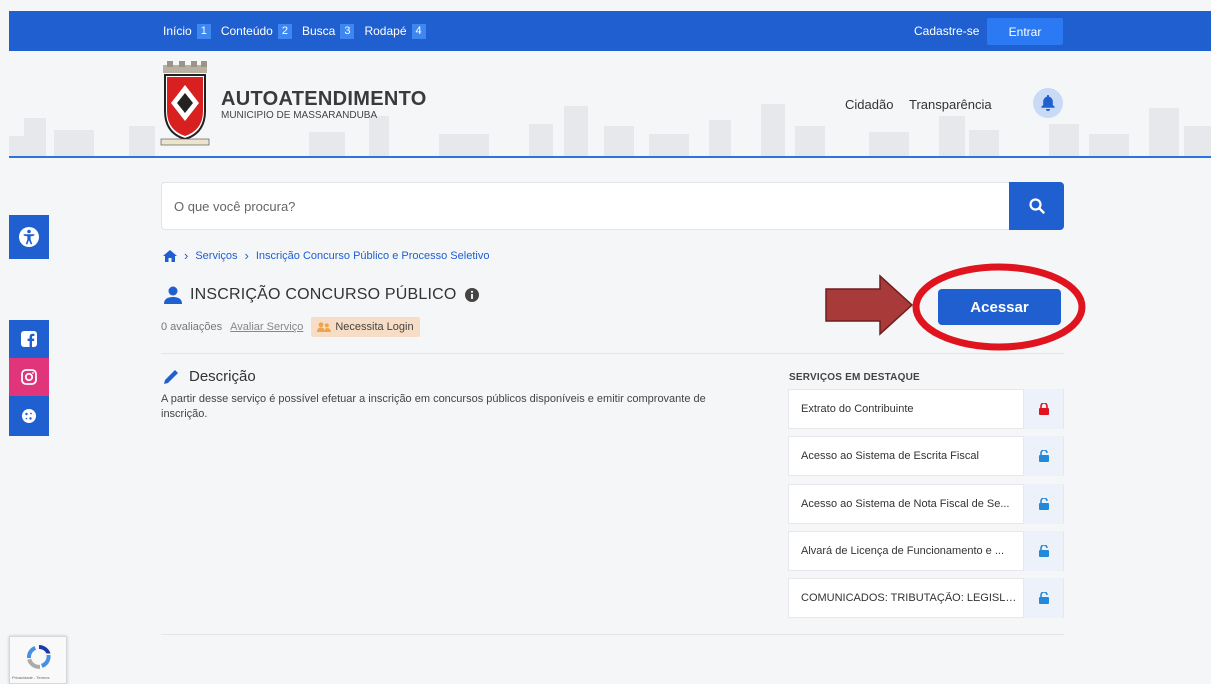 The width and height of the screenshot is (1211, 684). Describe the element at coordinates (584, 206) in the screenshot. I see `search-input` at that location.